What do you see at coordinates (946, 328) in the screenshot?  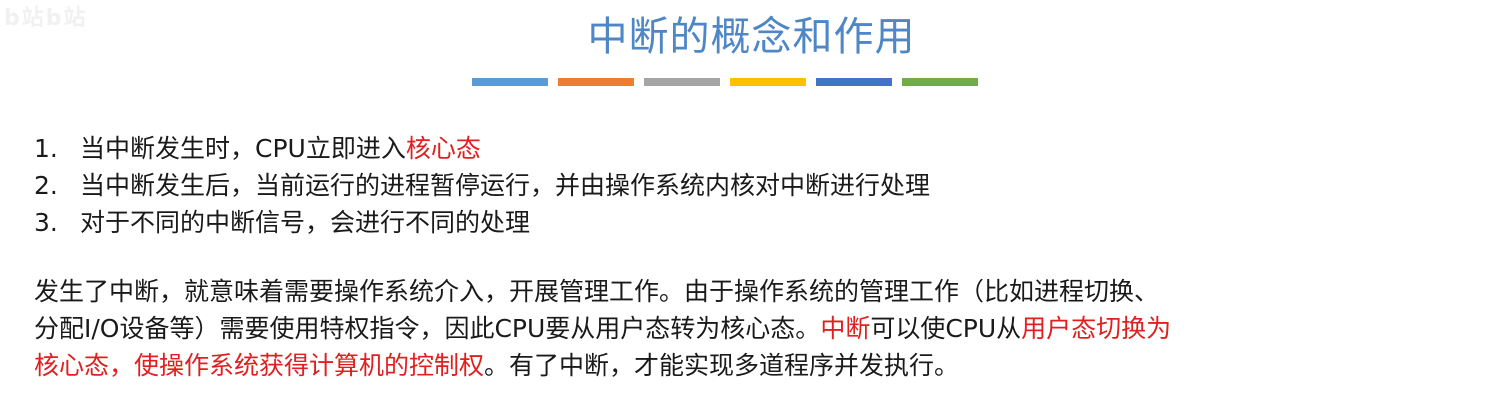 I see `paragraph-text: 可以使CPU从` at bounding box center [946, 328].